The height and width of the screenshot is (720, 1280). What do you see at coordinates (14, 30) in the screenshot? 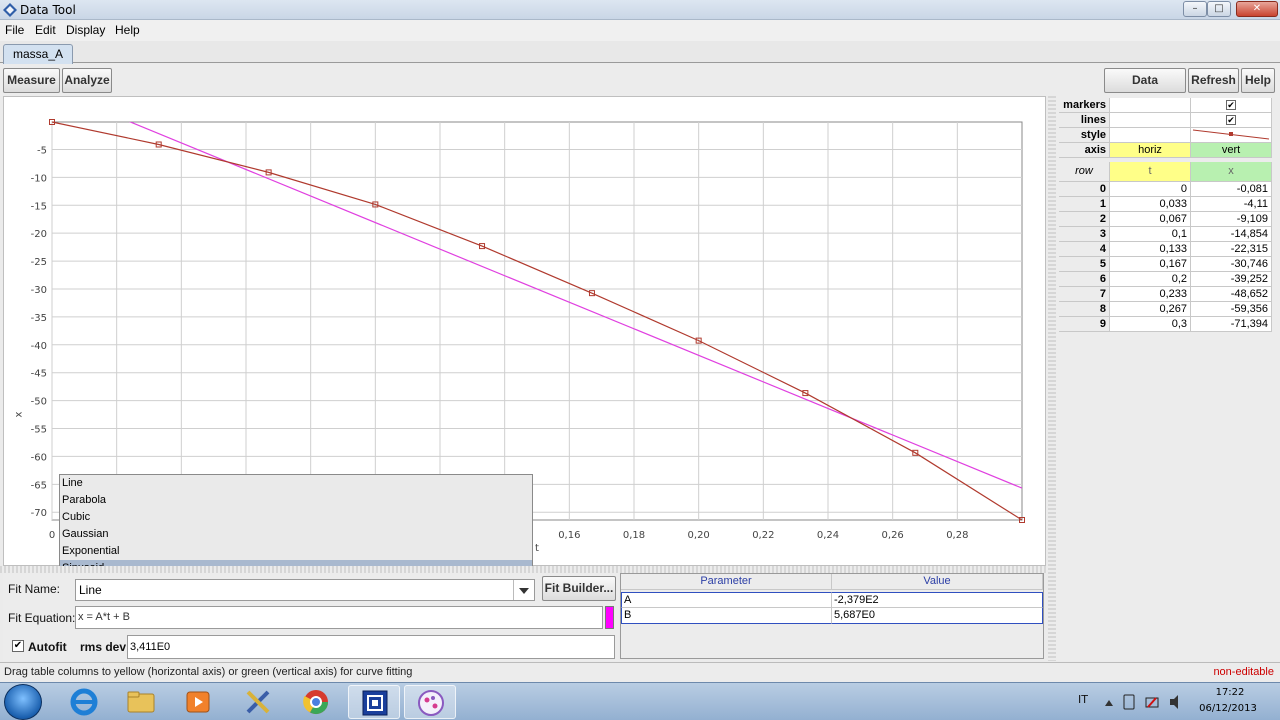
I see `menu-file: File` at bounding box center [14, 30].